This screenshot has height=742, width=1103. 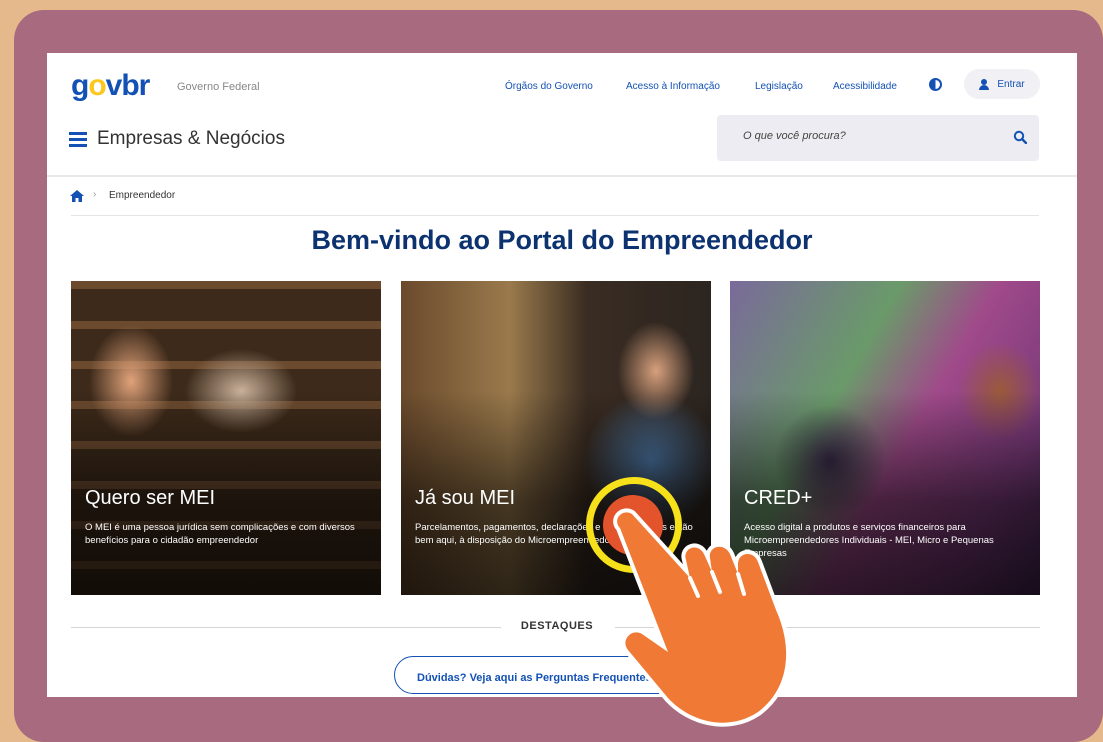 What do you see at coordinates (868, 136) in the screenshot?
I see `search-input` at bounding box center [868, 136].